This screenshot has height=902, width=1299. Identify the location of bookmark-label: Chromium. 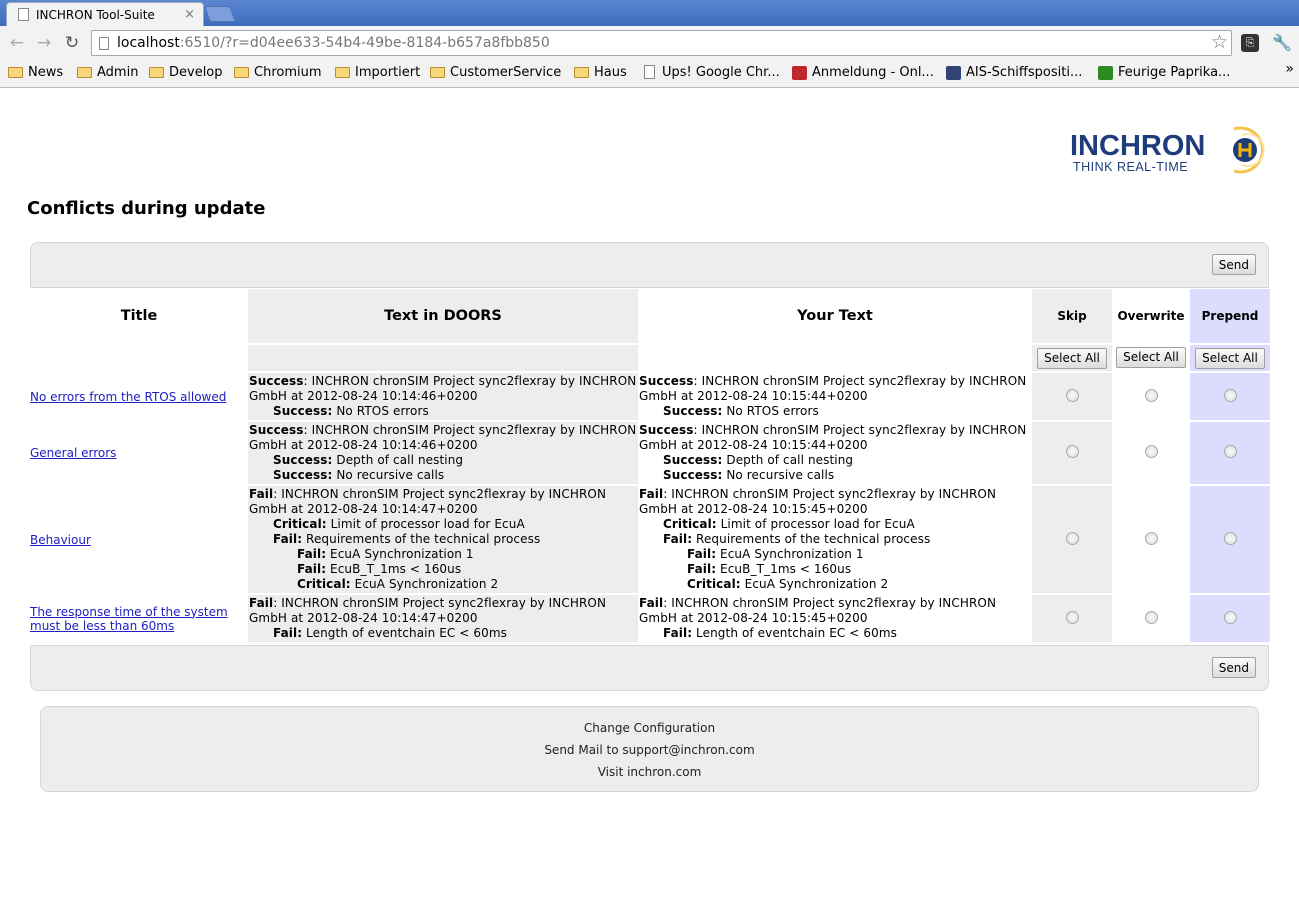
(288, 72).